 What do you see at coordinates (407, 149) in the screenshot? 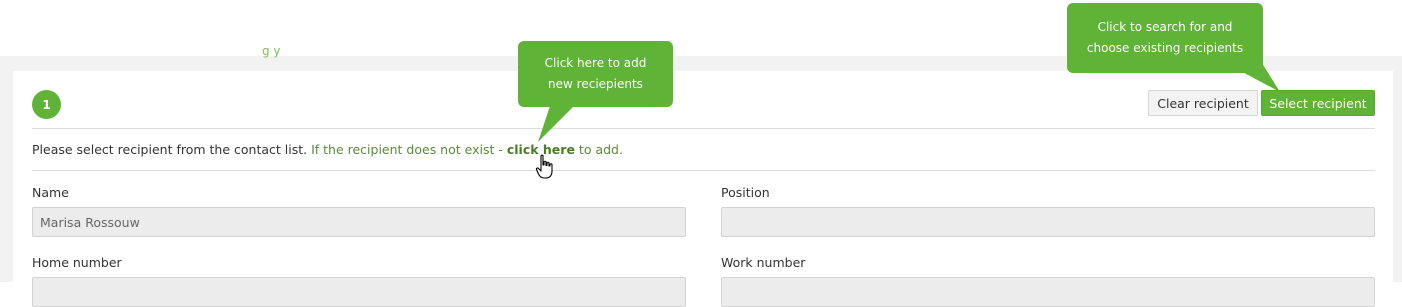
I see `instruction-not-exist-text: If the recipient does not exist -` at bounding box center [407, 149].